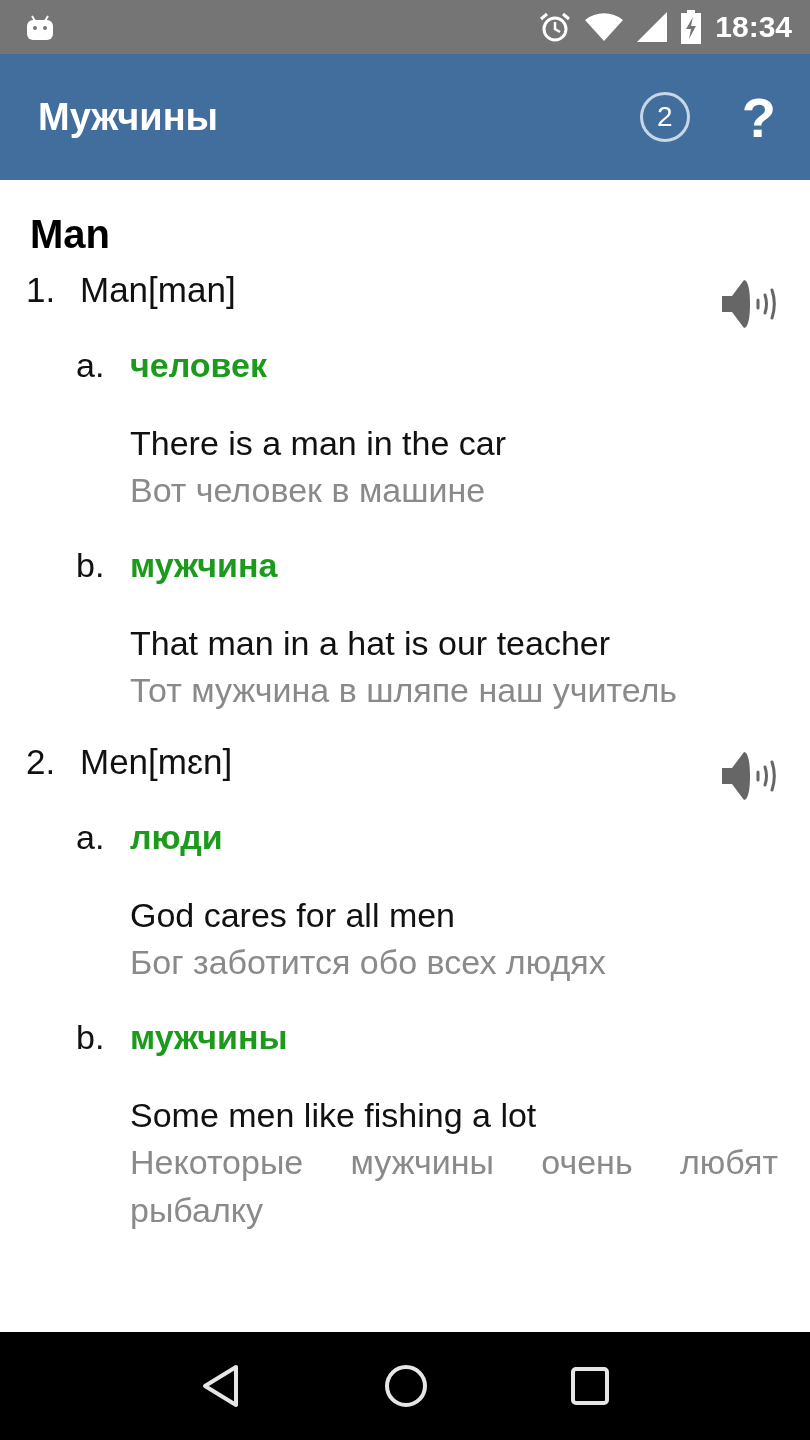 This screenshot has width=810, height=1440. What do you see at coordinates (204, 565) in the screenshot?
I see `translation: мужчина` at bounding box center [204, 565].